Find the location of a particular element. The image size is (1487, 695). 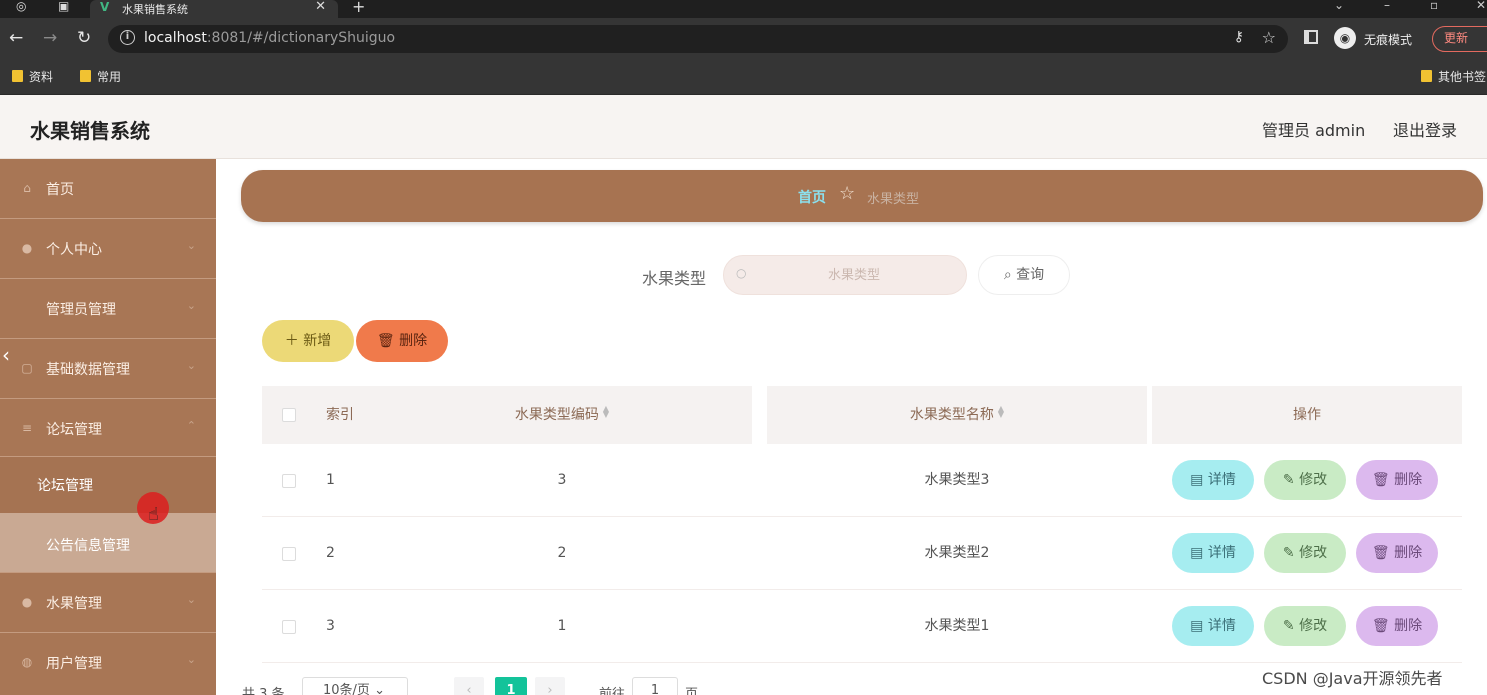

search-input-wrapper: ○ is located at coordinates (845, 275).